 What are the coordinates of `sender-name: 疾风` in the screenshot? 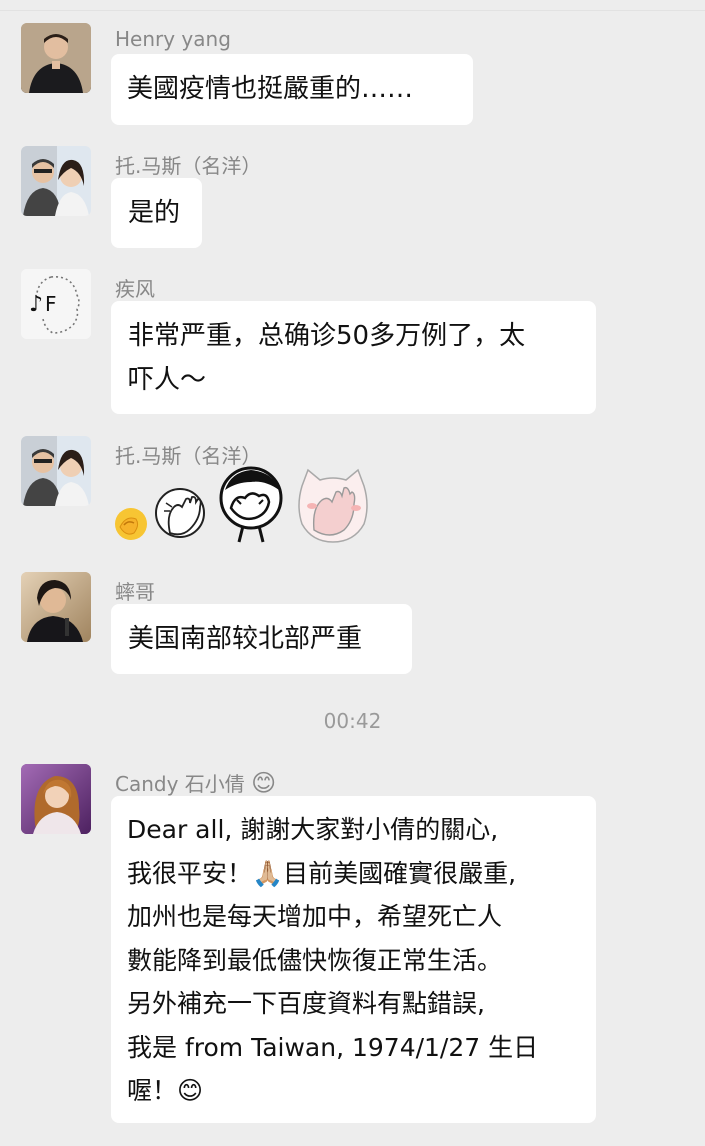 It's located at (135, 289).